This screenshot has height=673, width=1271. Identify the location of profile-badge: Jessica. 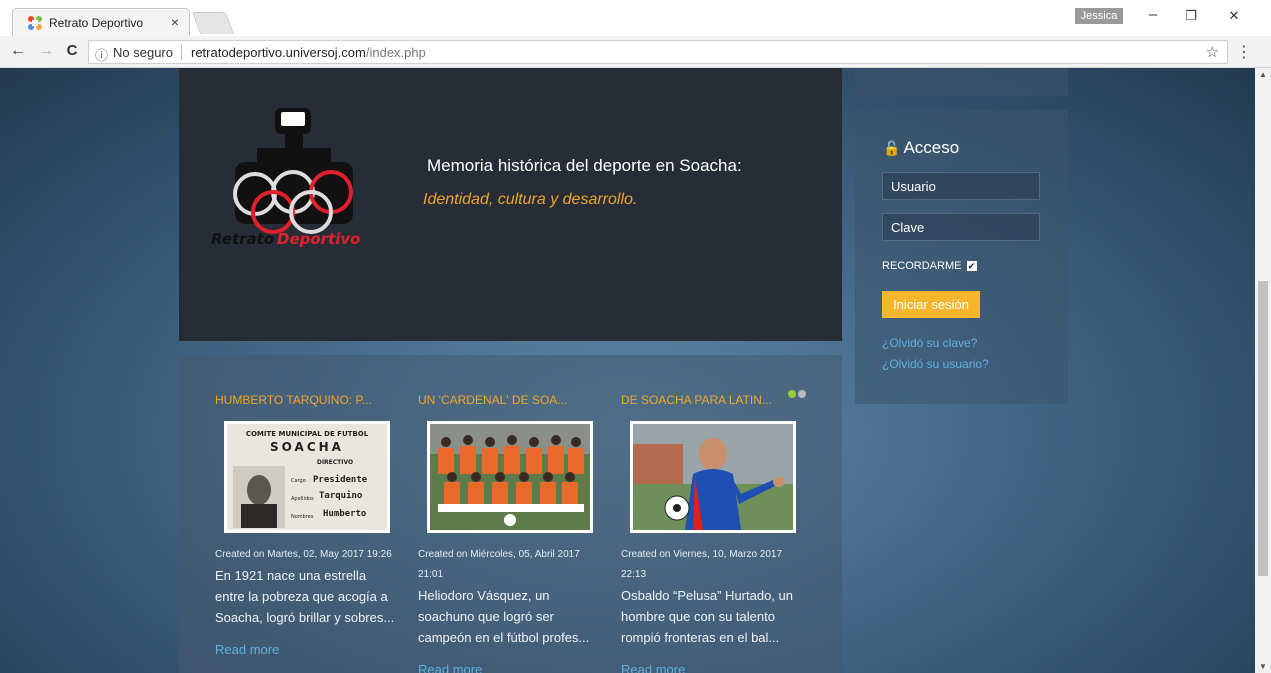
(1099, 16).